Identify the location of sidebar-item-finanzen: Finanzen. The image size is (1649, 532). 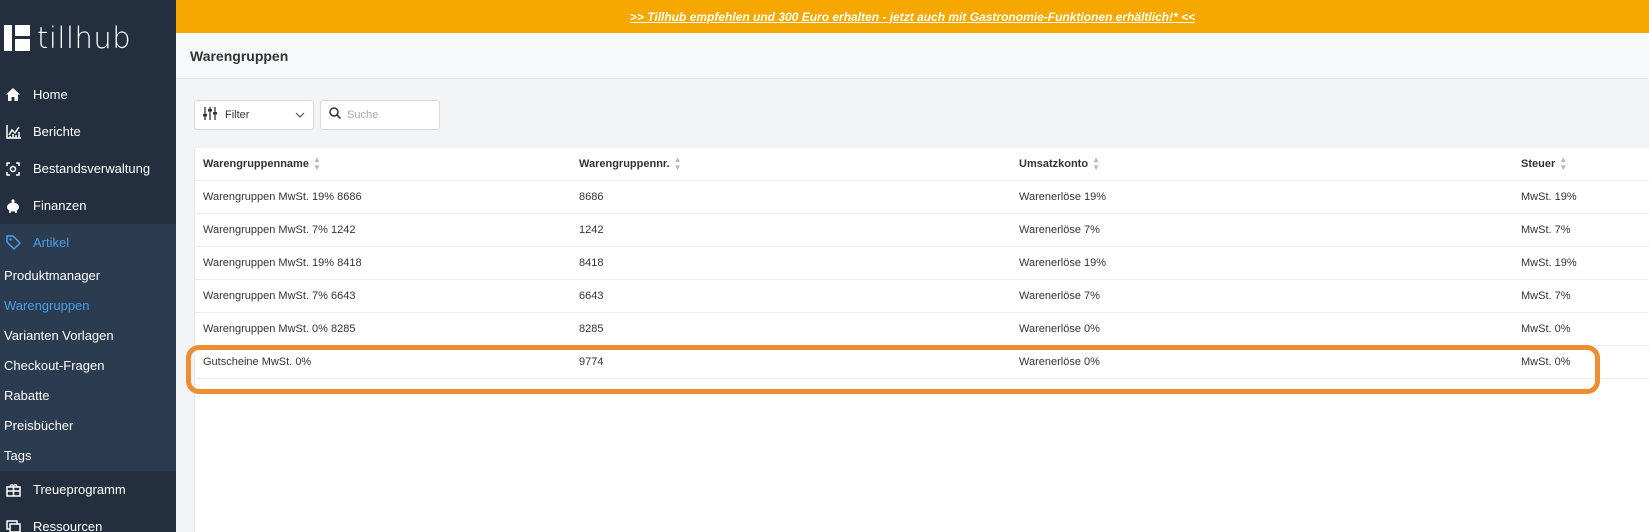
(88, 205).